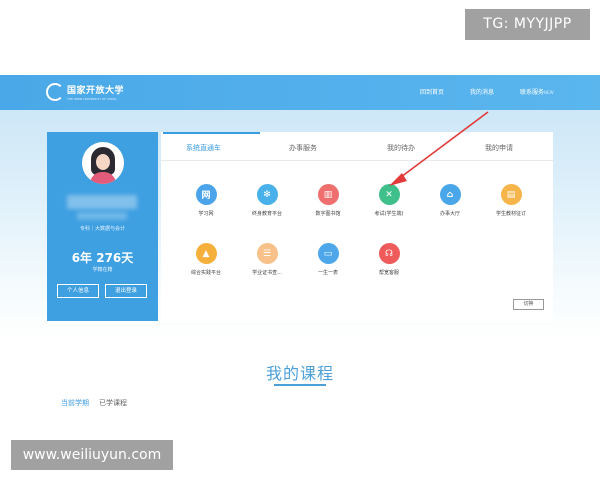  I want to click on snowflake-icon: ✻, so click(267, 194).